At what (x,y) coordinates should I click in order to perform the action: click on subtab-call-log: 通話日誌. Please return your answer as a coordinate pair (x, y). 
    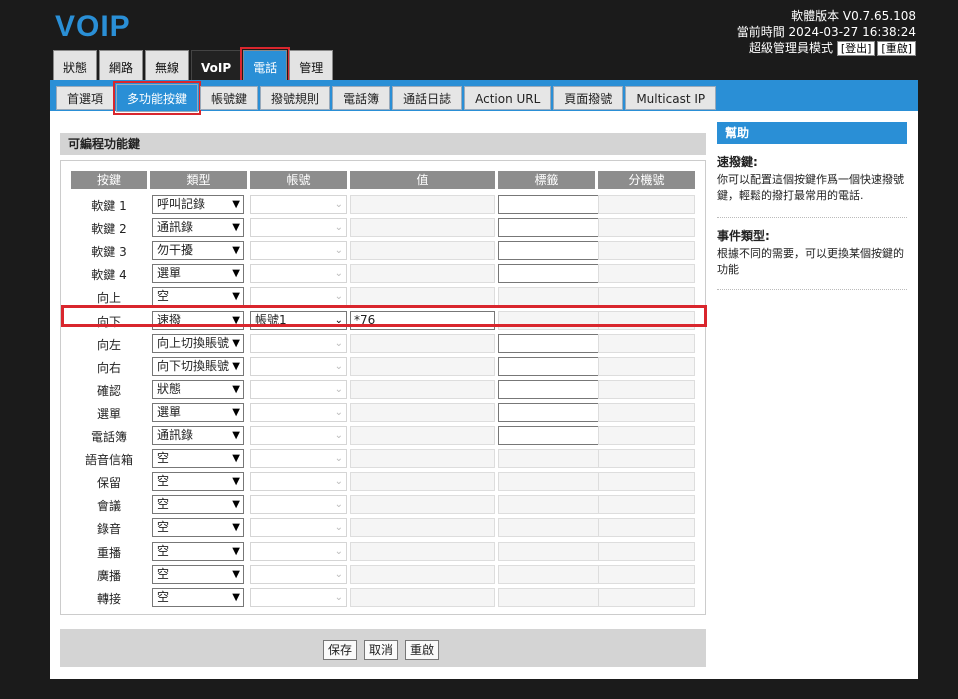
    Looking at the image, I should click on (427, 98).